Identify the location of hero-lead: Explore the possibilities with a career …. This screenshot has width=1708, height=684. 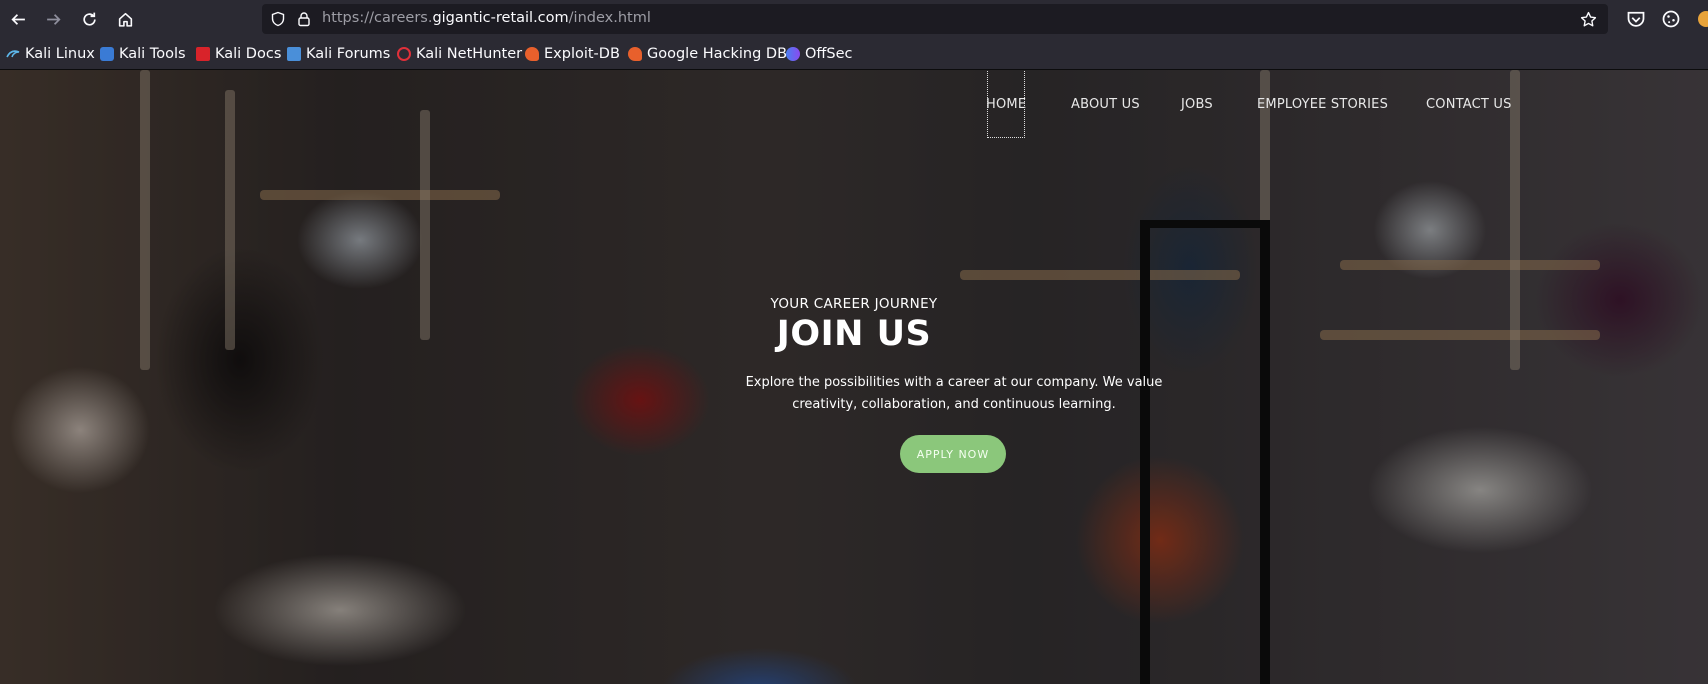
(954, 393).